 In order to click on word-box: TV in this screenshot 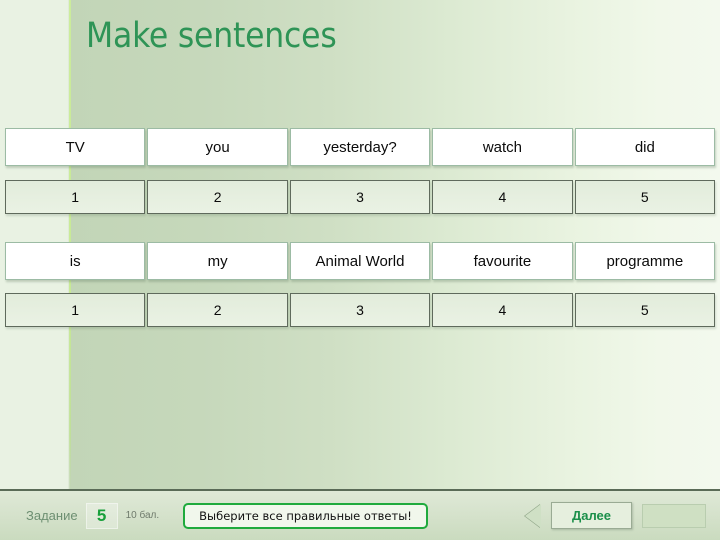, I will do `click(75, 147)`.